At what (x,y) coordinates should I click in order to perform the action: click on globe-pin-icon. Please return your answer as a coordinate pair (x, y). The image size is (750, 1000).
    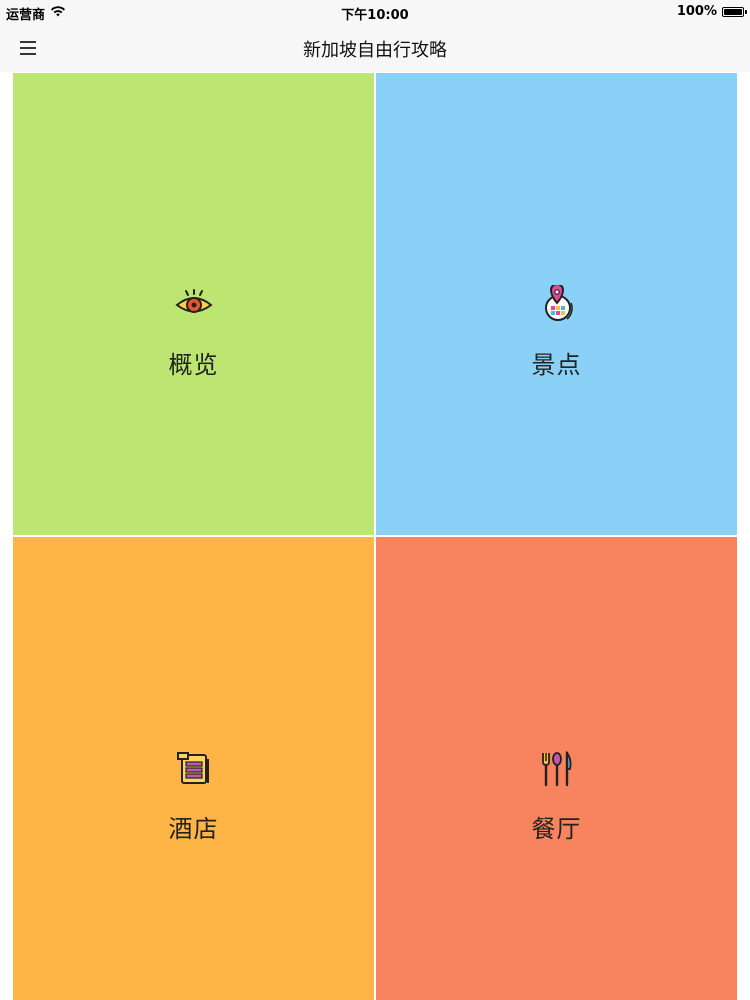
    Looking at the image, I should click on (558, 303).